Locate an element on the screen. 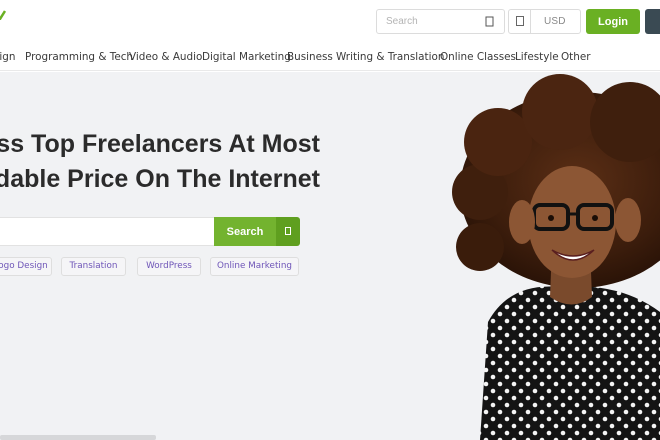 The width and height of the screenshot is (660, 440). horizontal-scrollbar is located at coordinates (78, 437).